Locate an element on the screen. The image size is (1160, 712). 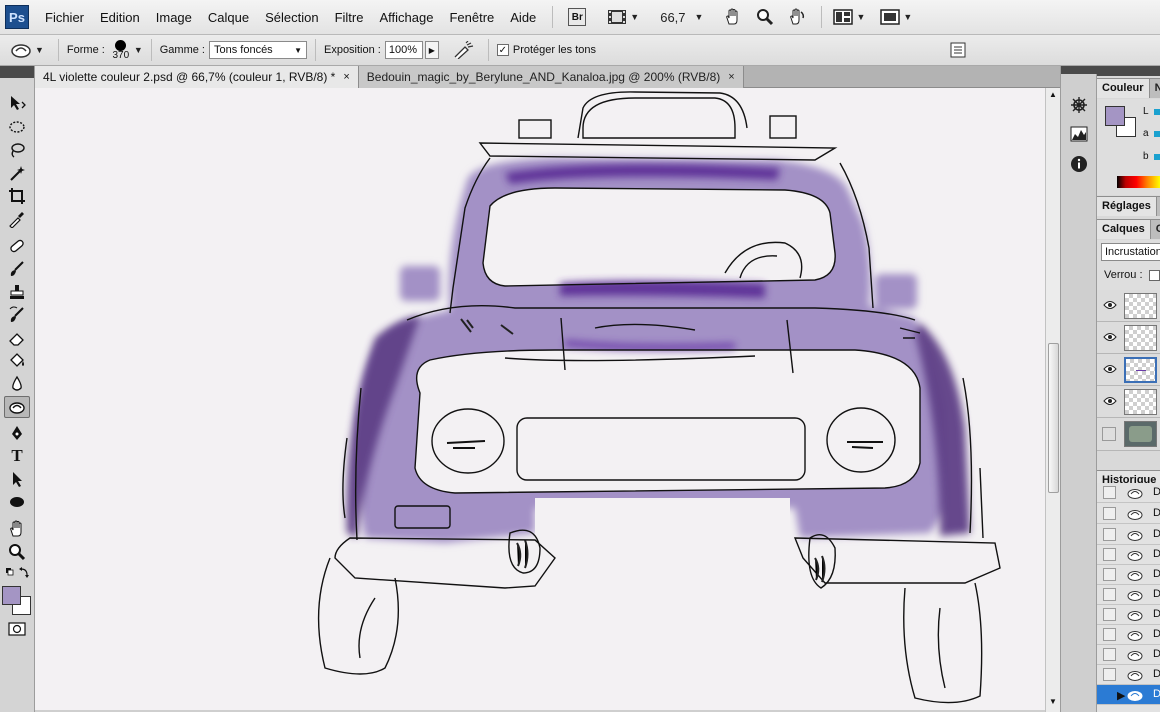
a-channel-slider is located at coordinates (1157, 134).